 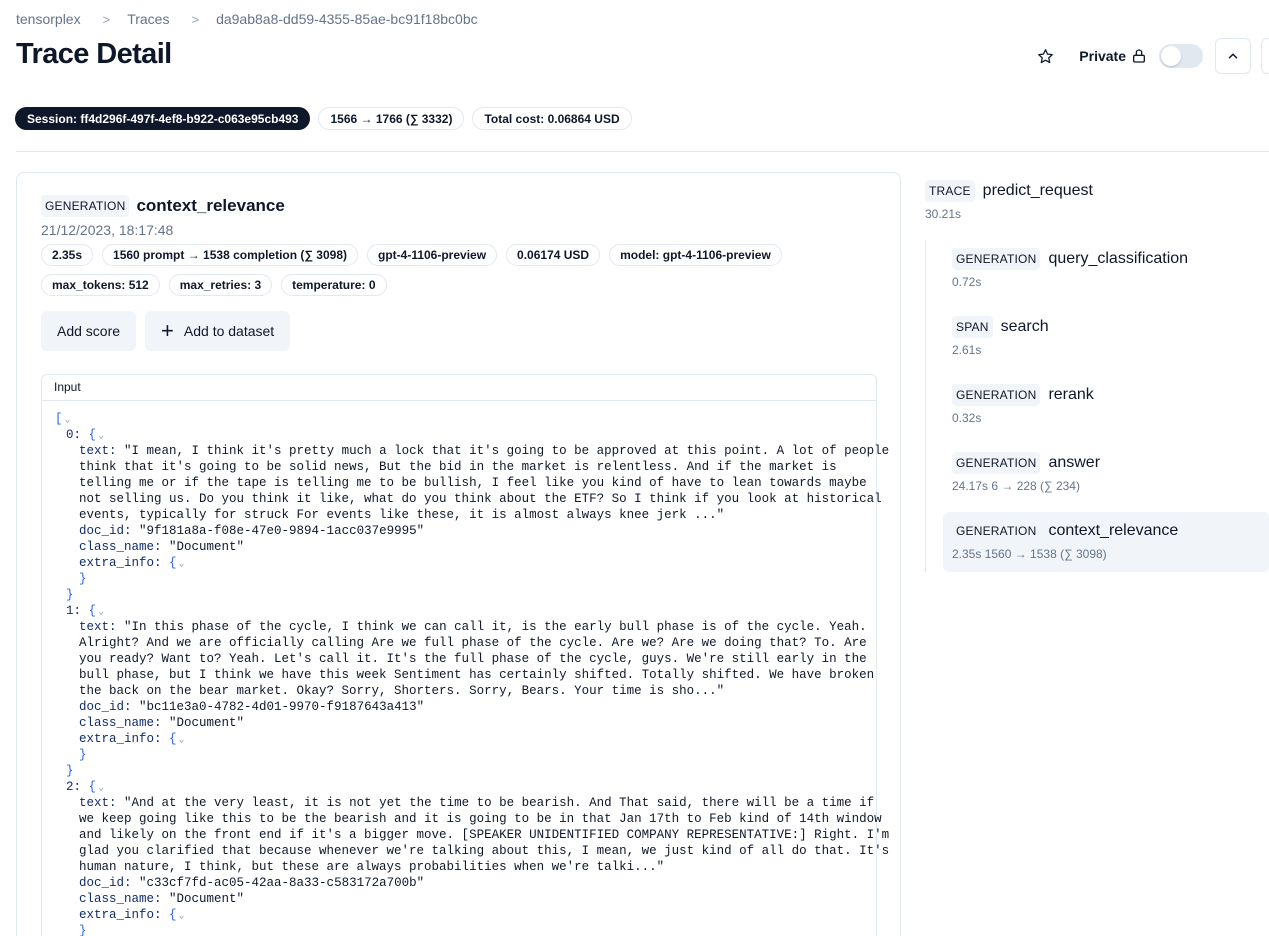 I want to click on temperature-badge: temperature: 0, so click(x=334, y=285).